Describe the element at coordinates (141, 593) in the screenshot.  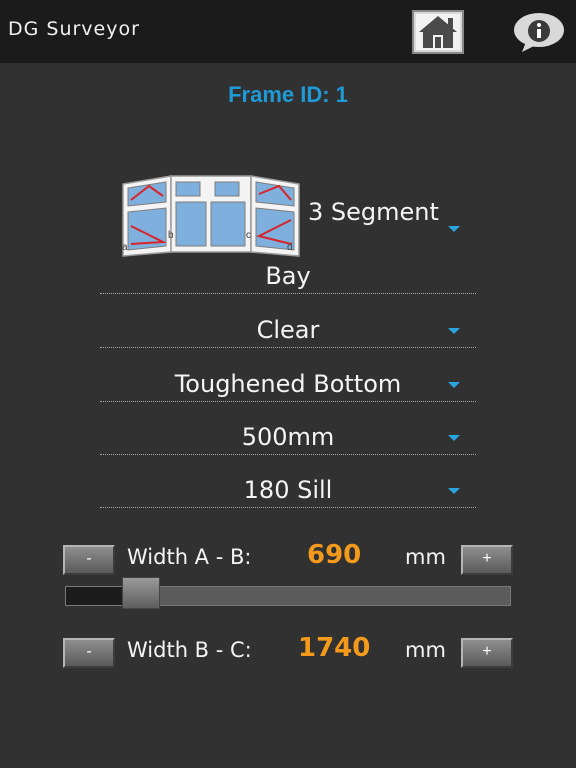
I see `slider-thumb` at that location.